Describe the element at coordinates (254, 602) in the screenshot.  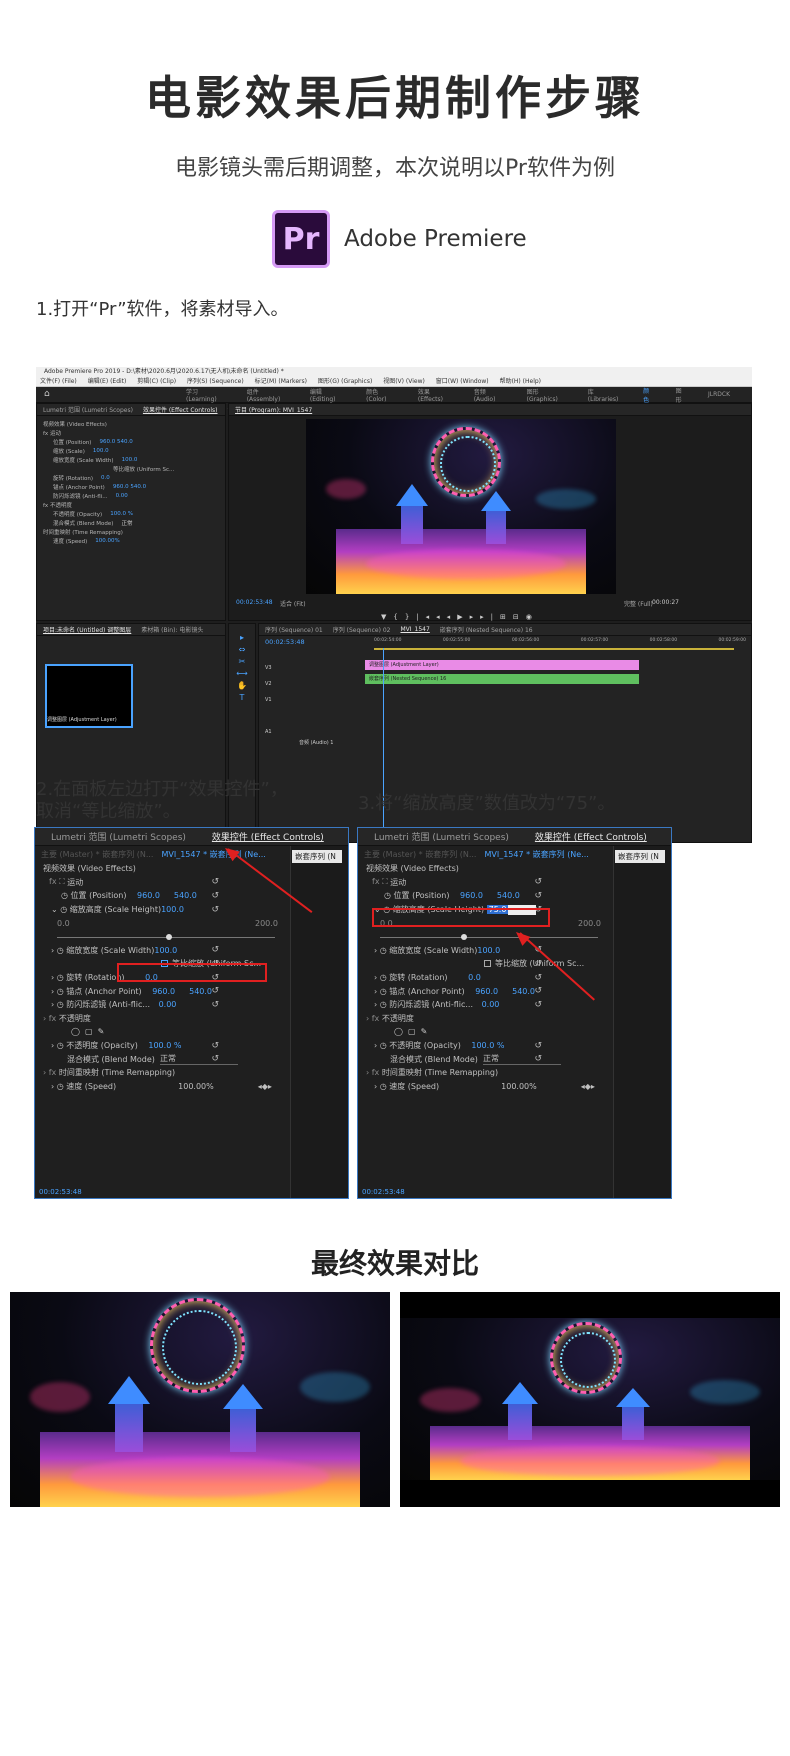
I see `program-timecode: 00:02:53:48` at that location.